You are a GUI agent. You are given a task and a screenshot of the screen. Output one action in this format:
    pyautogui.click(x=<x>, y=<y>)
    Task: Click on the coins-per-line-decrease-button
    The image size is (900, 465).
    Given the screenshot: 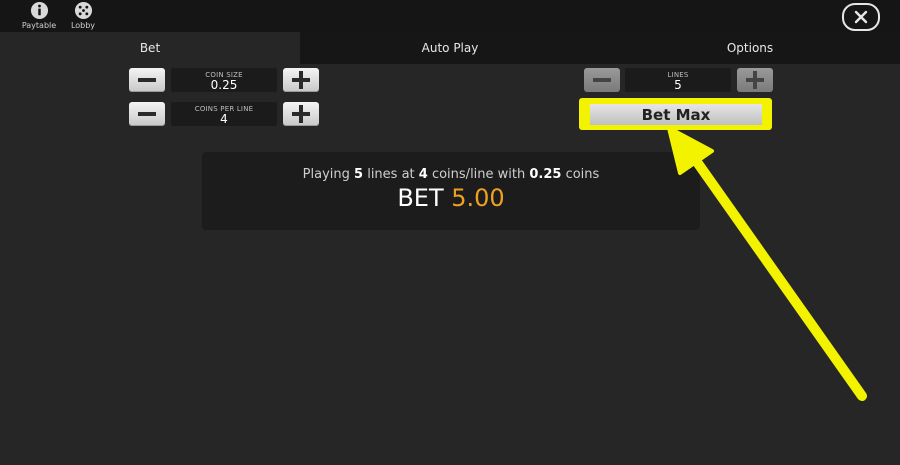 What is the action you would take?
    pyautogui.click(x=147, y=114)
    